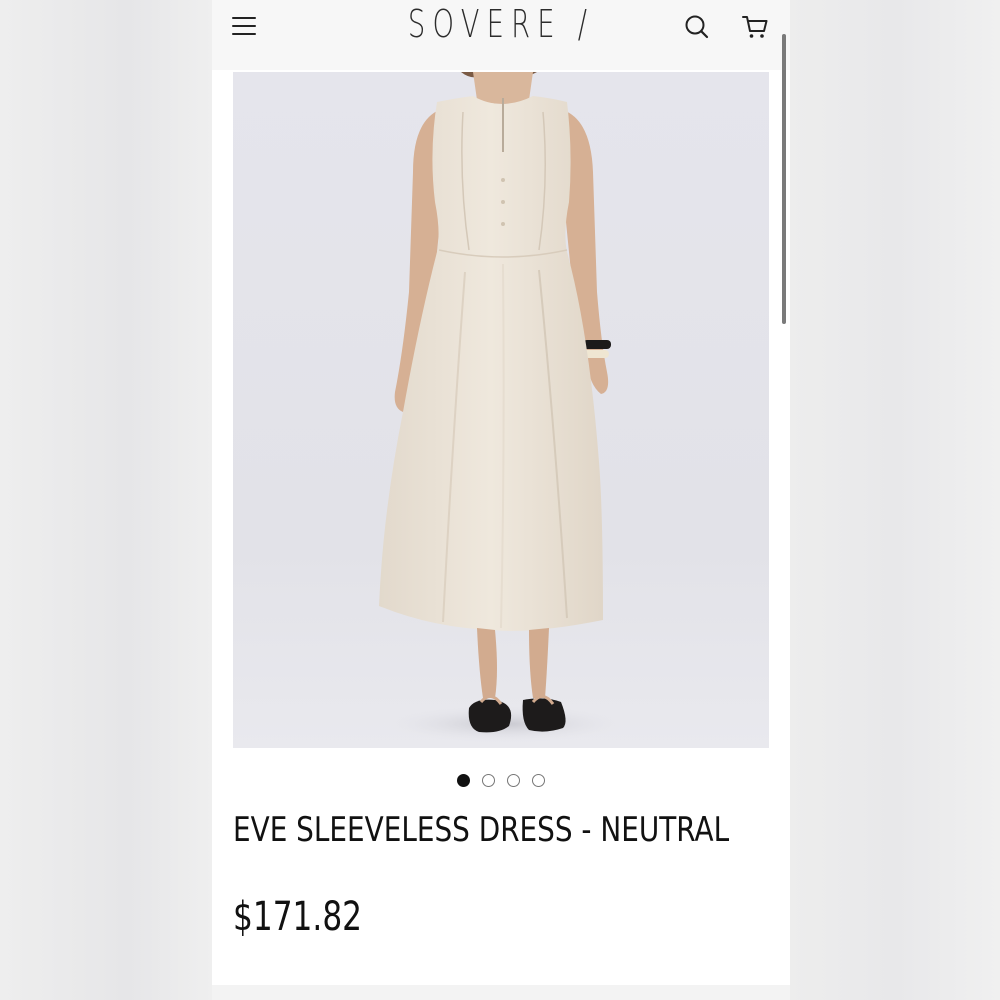 The image size is (1000, 1000). I want to click on site-header: SOVERE /, so click(501, 35).